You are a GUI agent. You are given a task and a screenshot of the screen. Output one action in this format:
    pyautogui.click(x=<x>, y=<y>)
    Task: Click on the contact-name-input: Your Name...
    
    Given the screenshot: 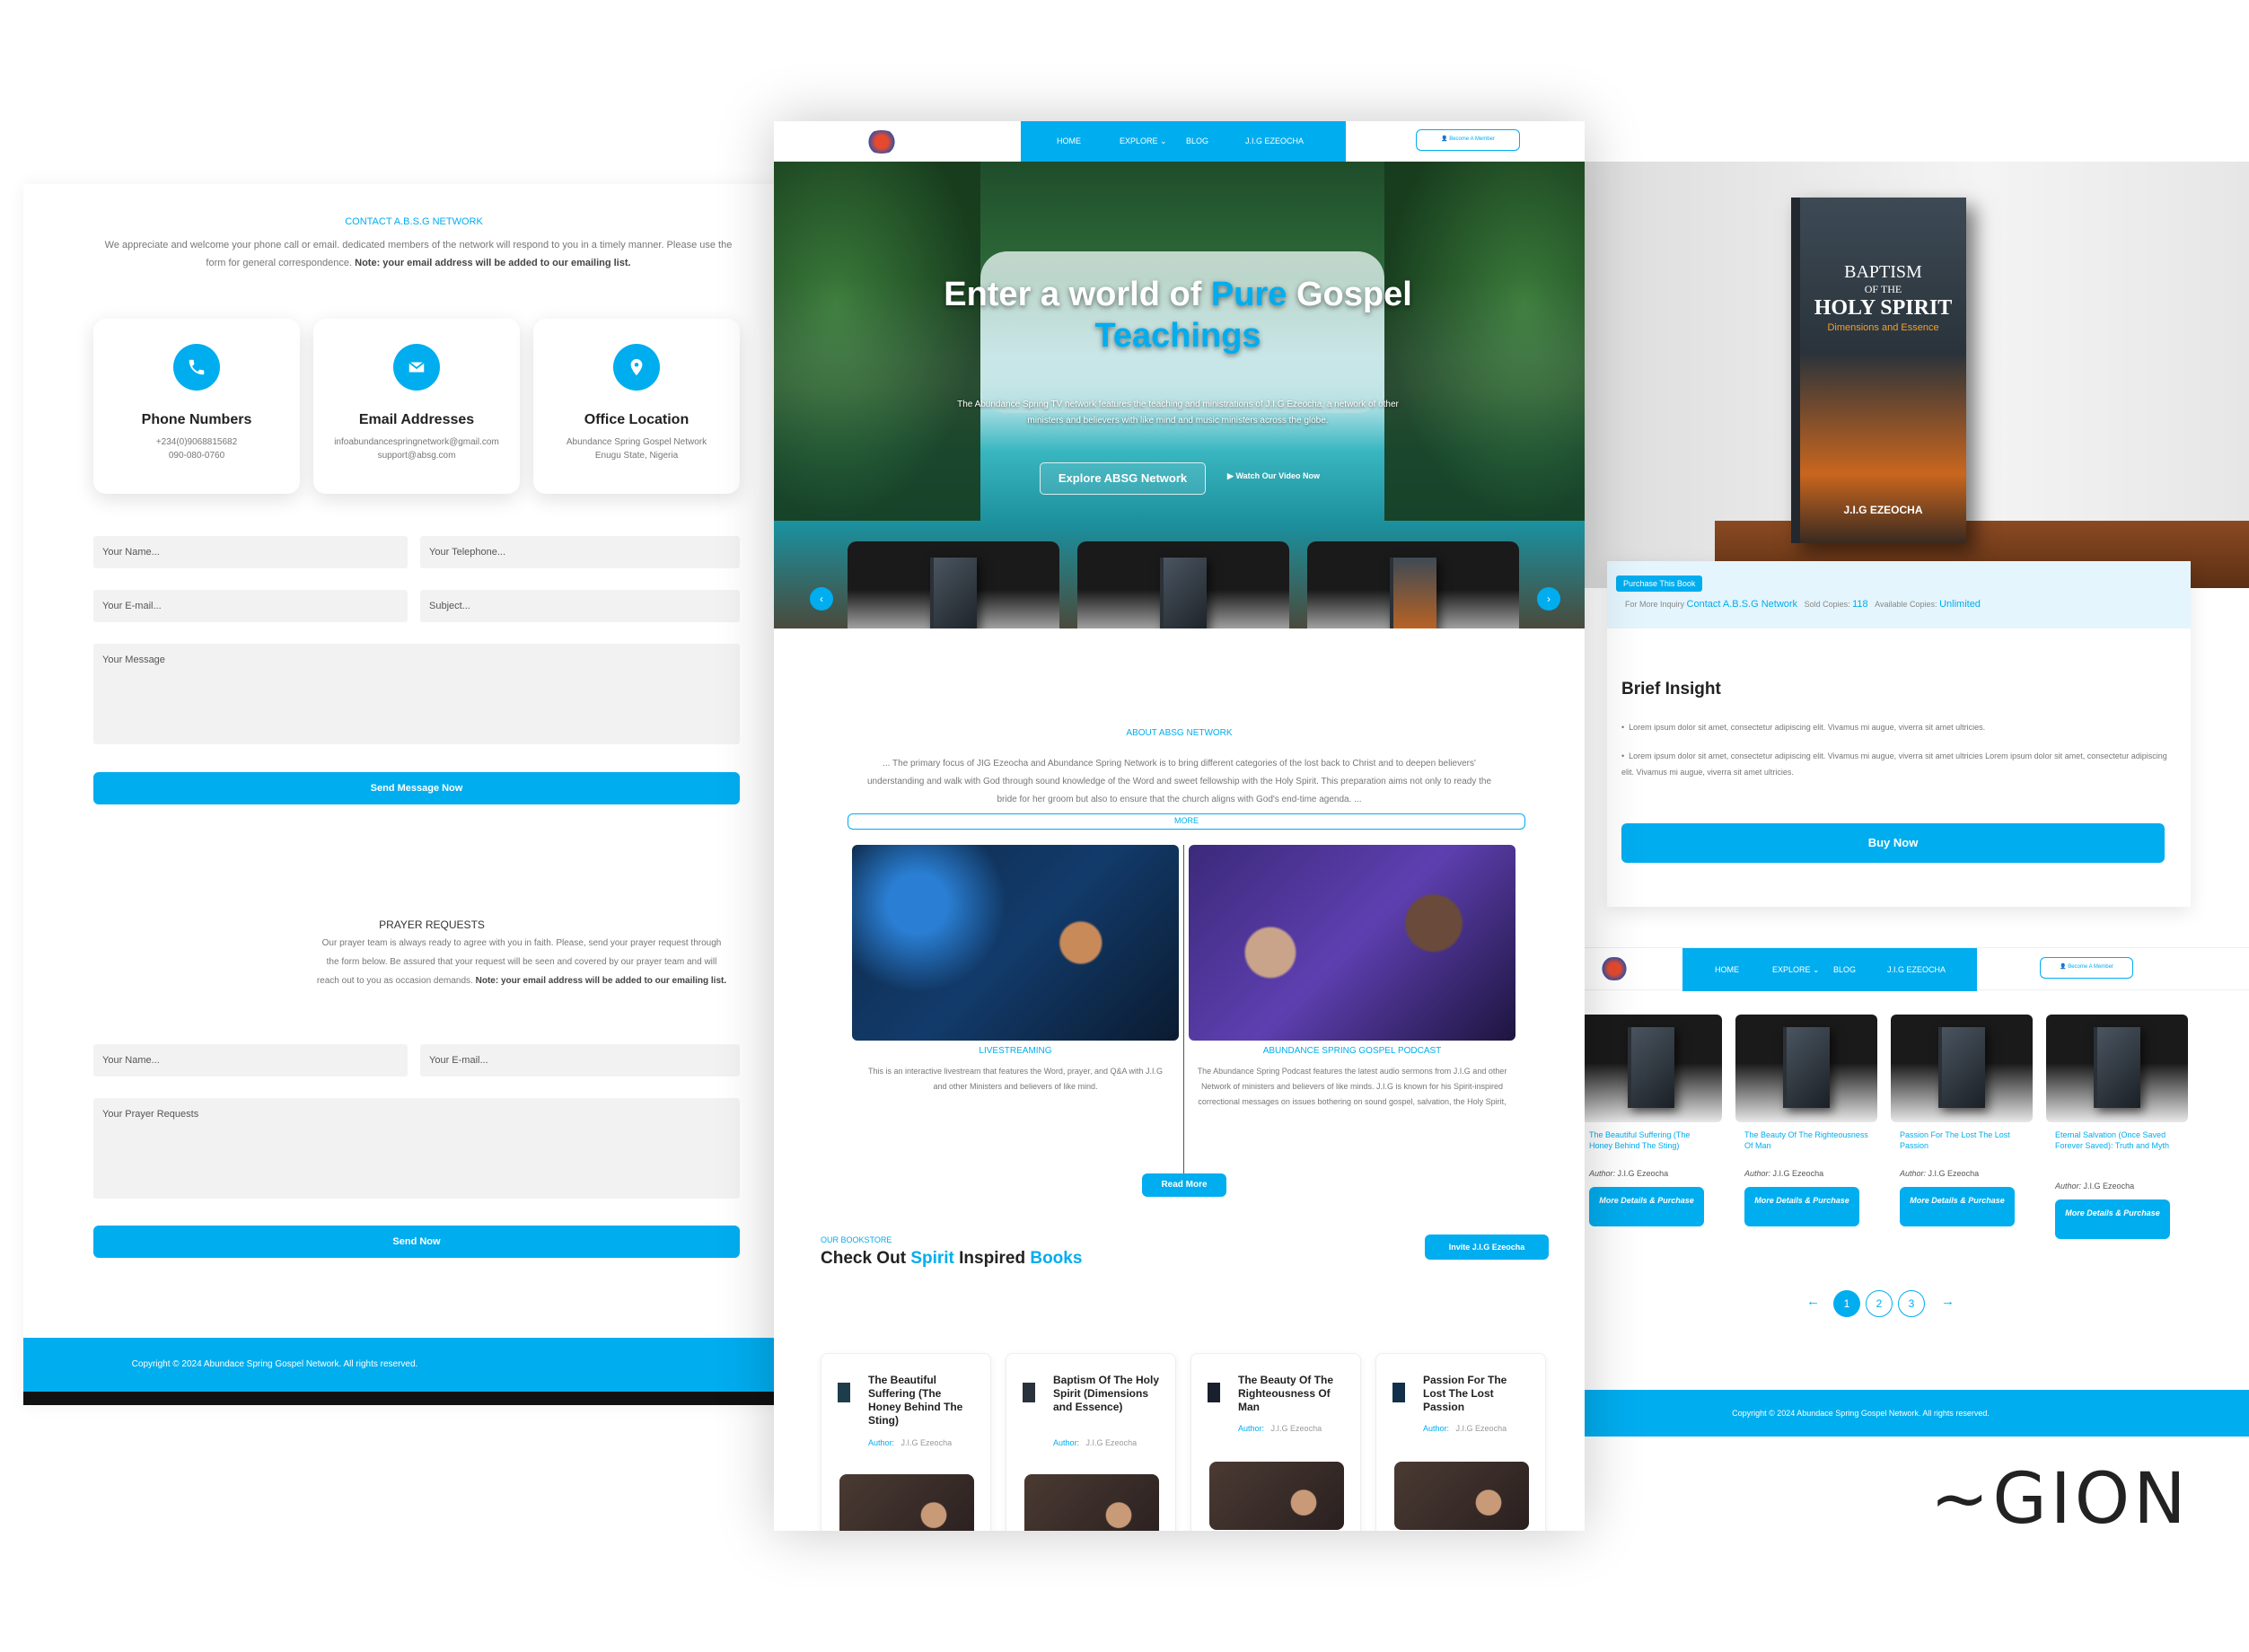 What is the action you would take?
    pyautogui.click(x=250, y=552)
    